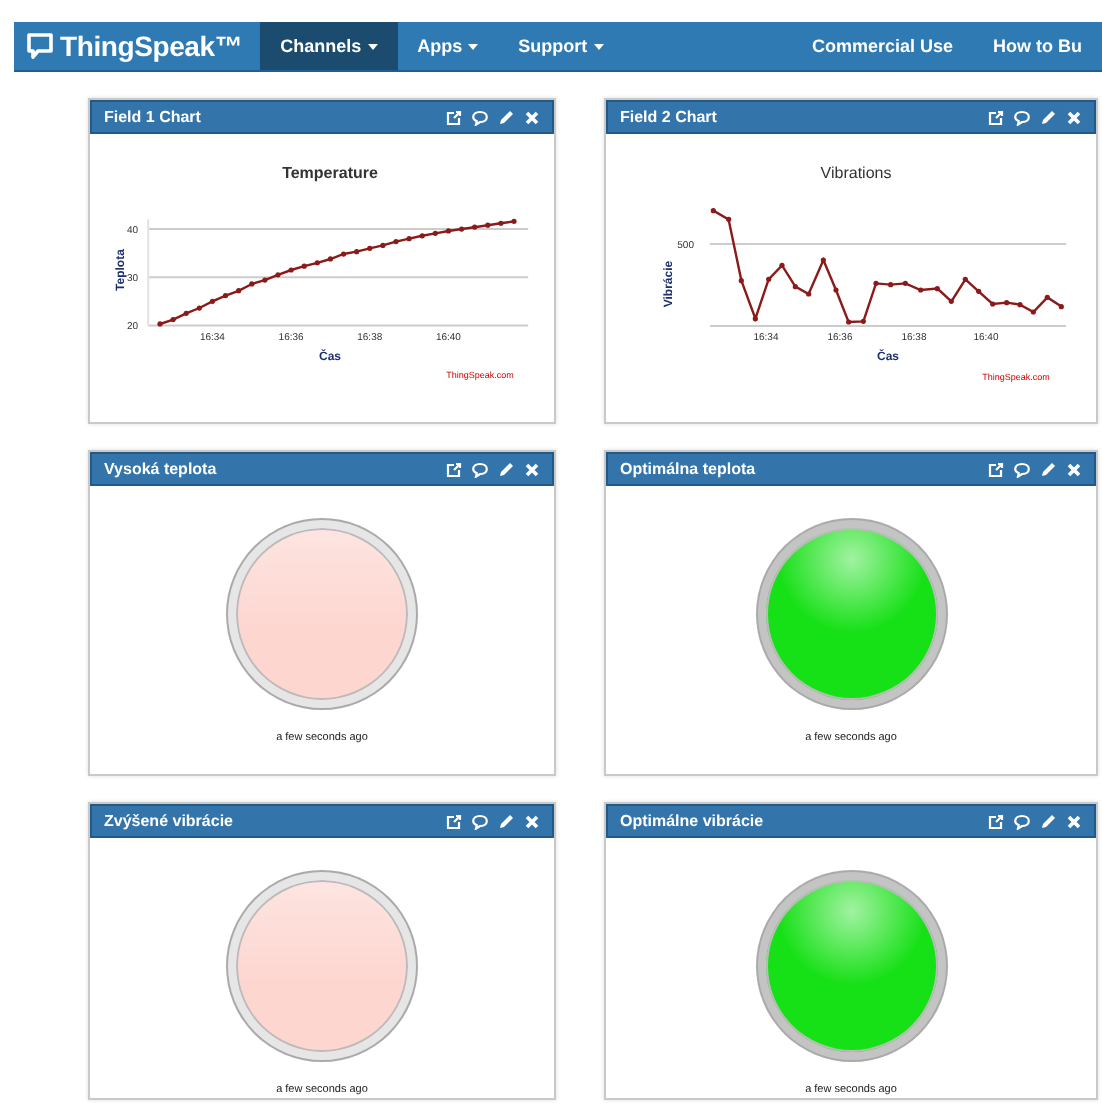 Image resolution: width=1102 pixels, height=1104 pixels. Describe the element at coordinates (693, 821) in the screenshot. I see `panel-title: Optimálne vibrácie` at that location.